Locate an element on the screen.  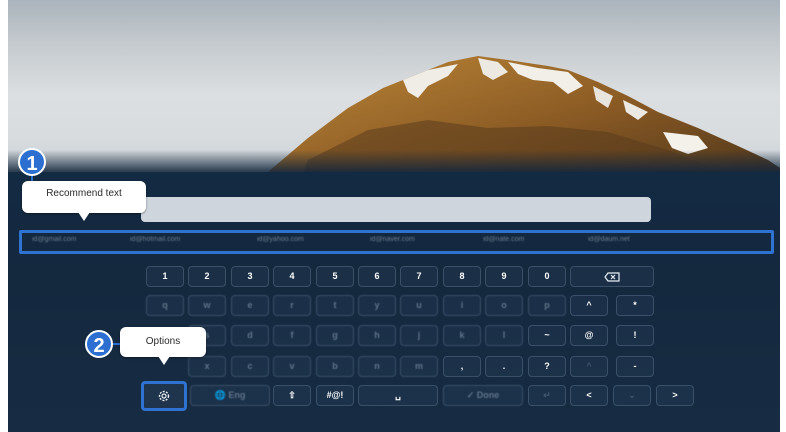
key-tilde: ~ is located at coordinates (547, 335).